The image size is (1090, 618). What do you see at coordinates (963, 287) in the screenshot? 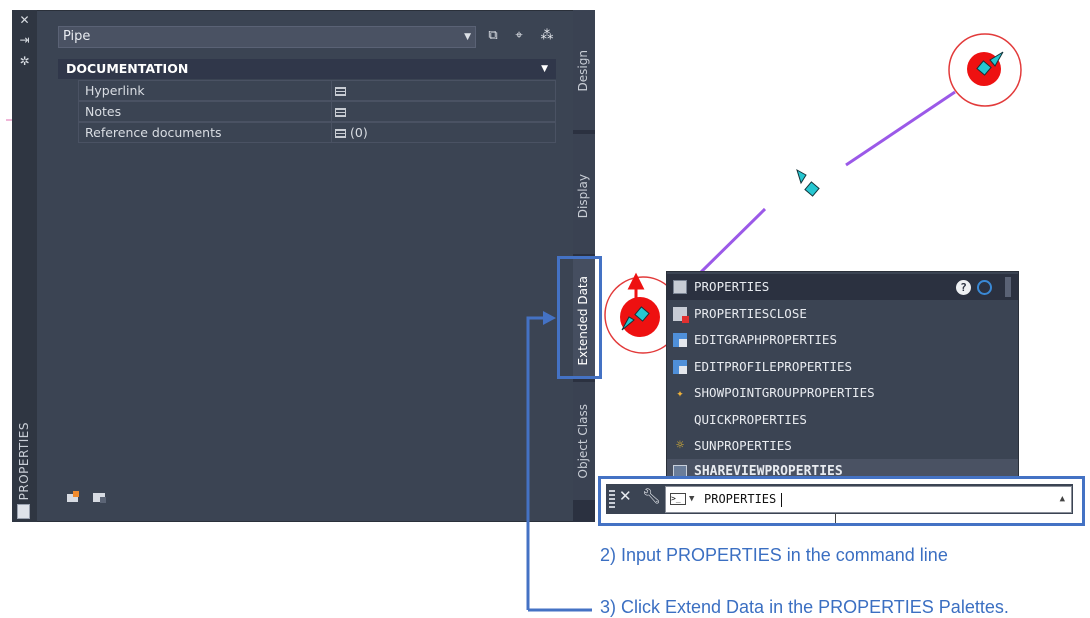
I see `help-icon: ?` at bounding box center [963, 287].